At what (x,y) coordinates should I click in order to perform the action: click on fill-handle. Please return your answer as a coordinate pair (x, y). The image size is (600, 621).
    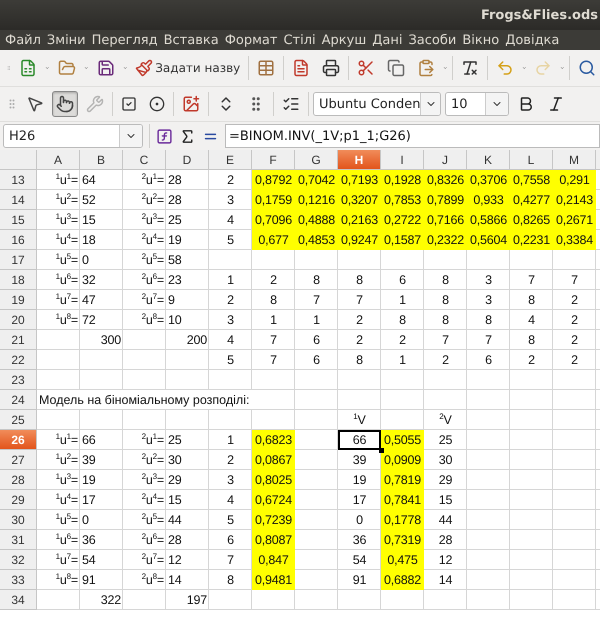
    Looking at the image, I should click on (381, 450).